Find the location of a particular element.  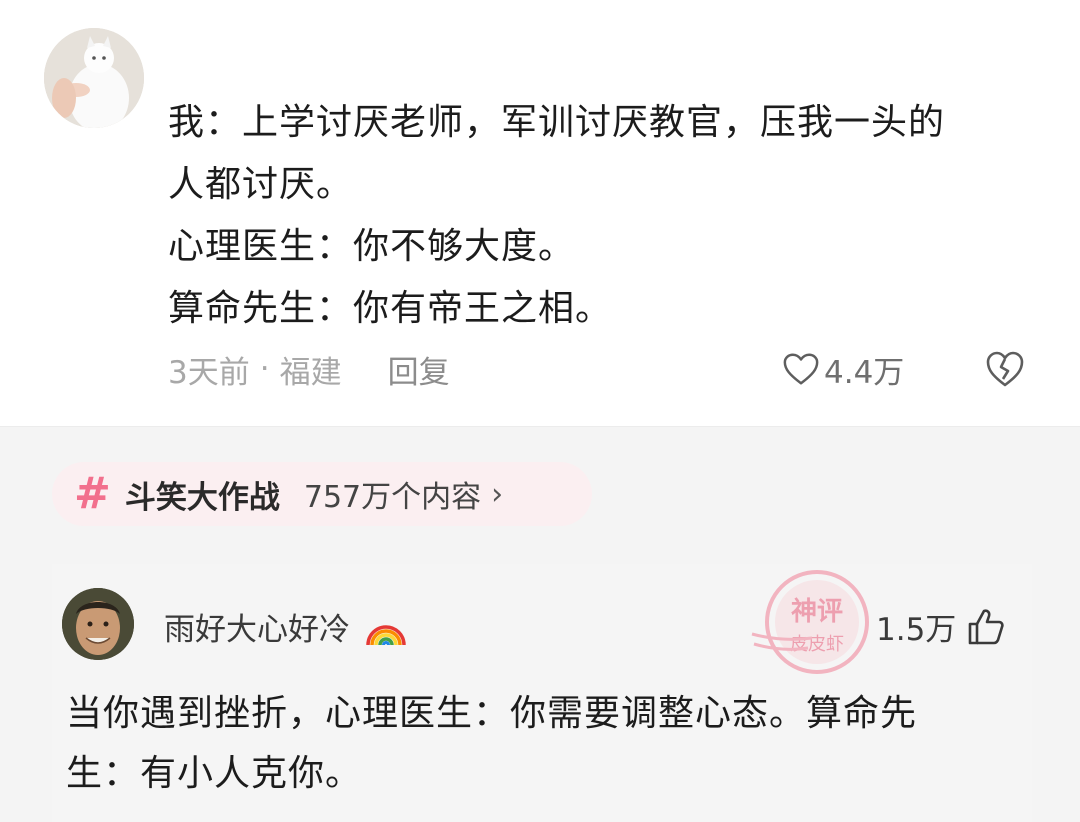

user-photo-icon is located at coordinates (98, 624).